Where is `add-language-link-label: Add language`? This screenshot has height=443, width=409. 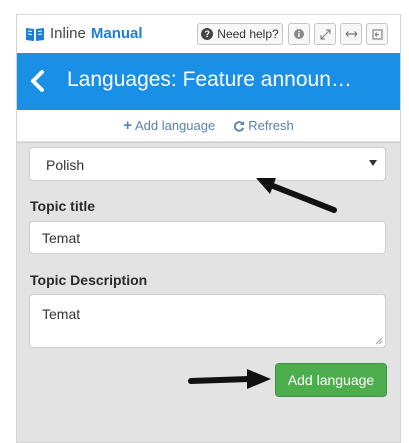 add-language-link-label: Add language is located at coordinates (175, 125).